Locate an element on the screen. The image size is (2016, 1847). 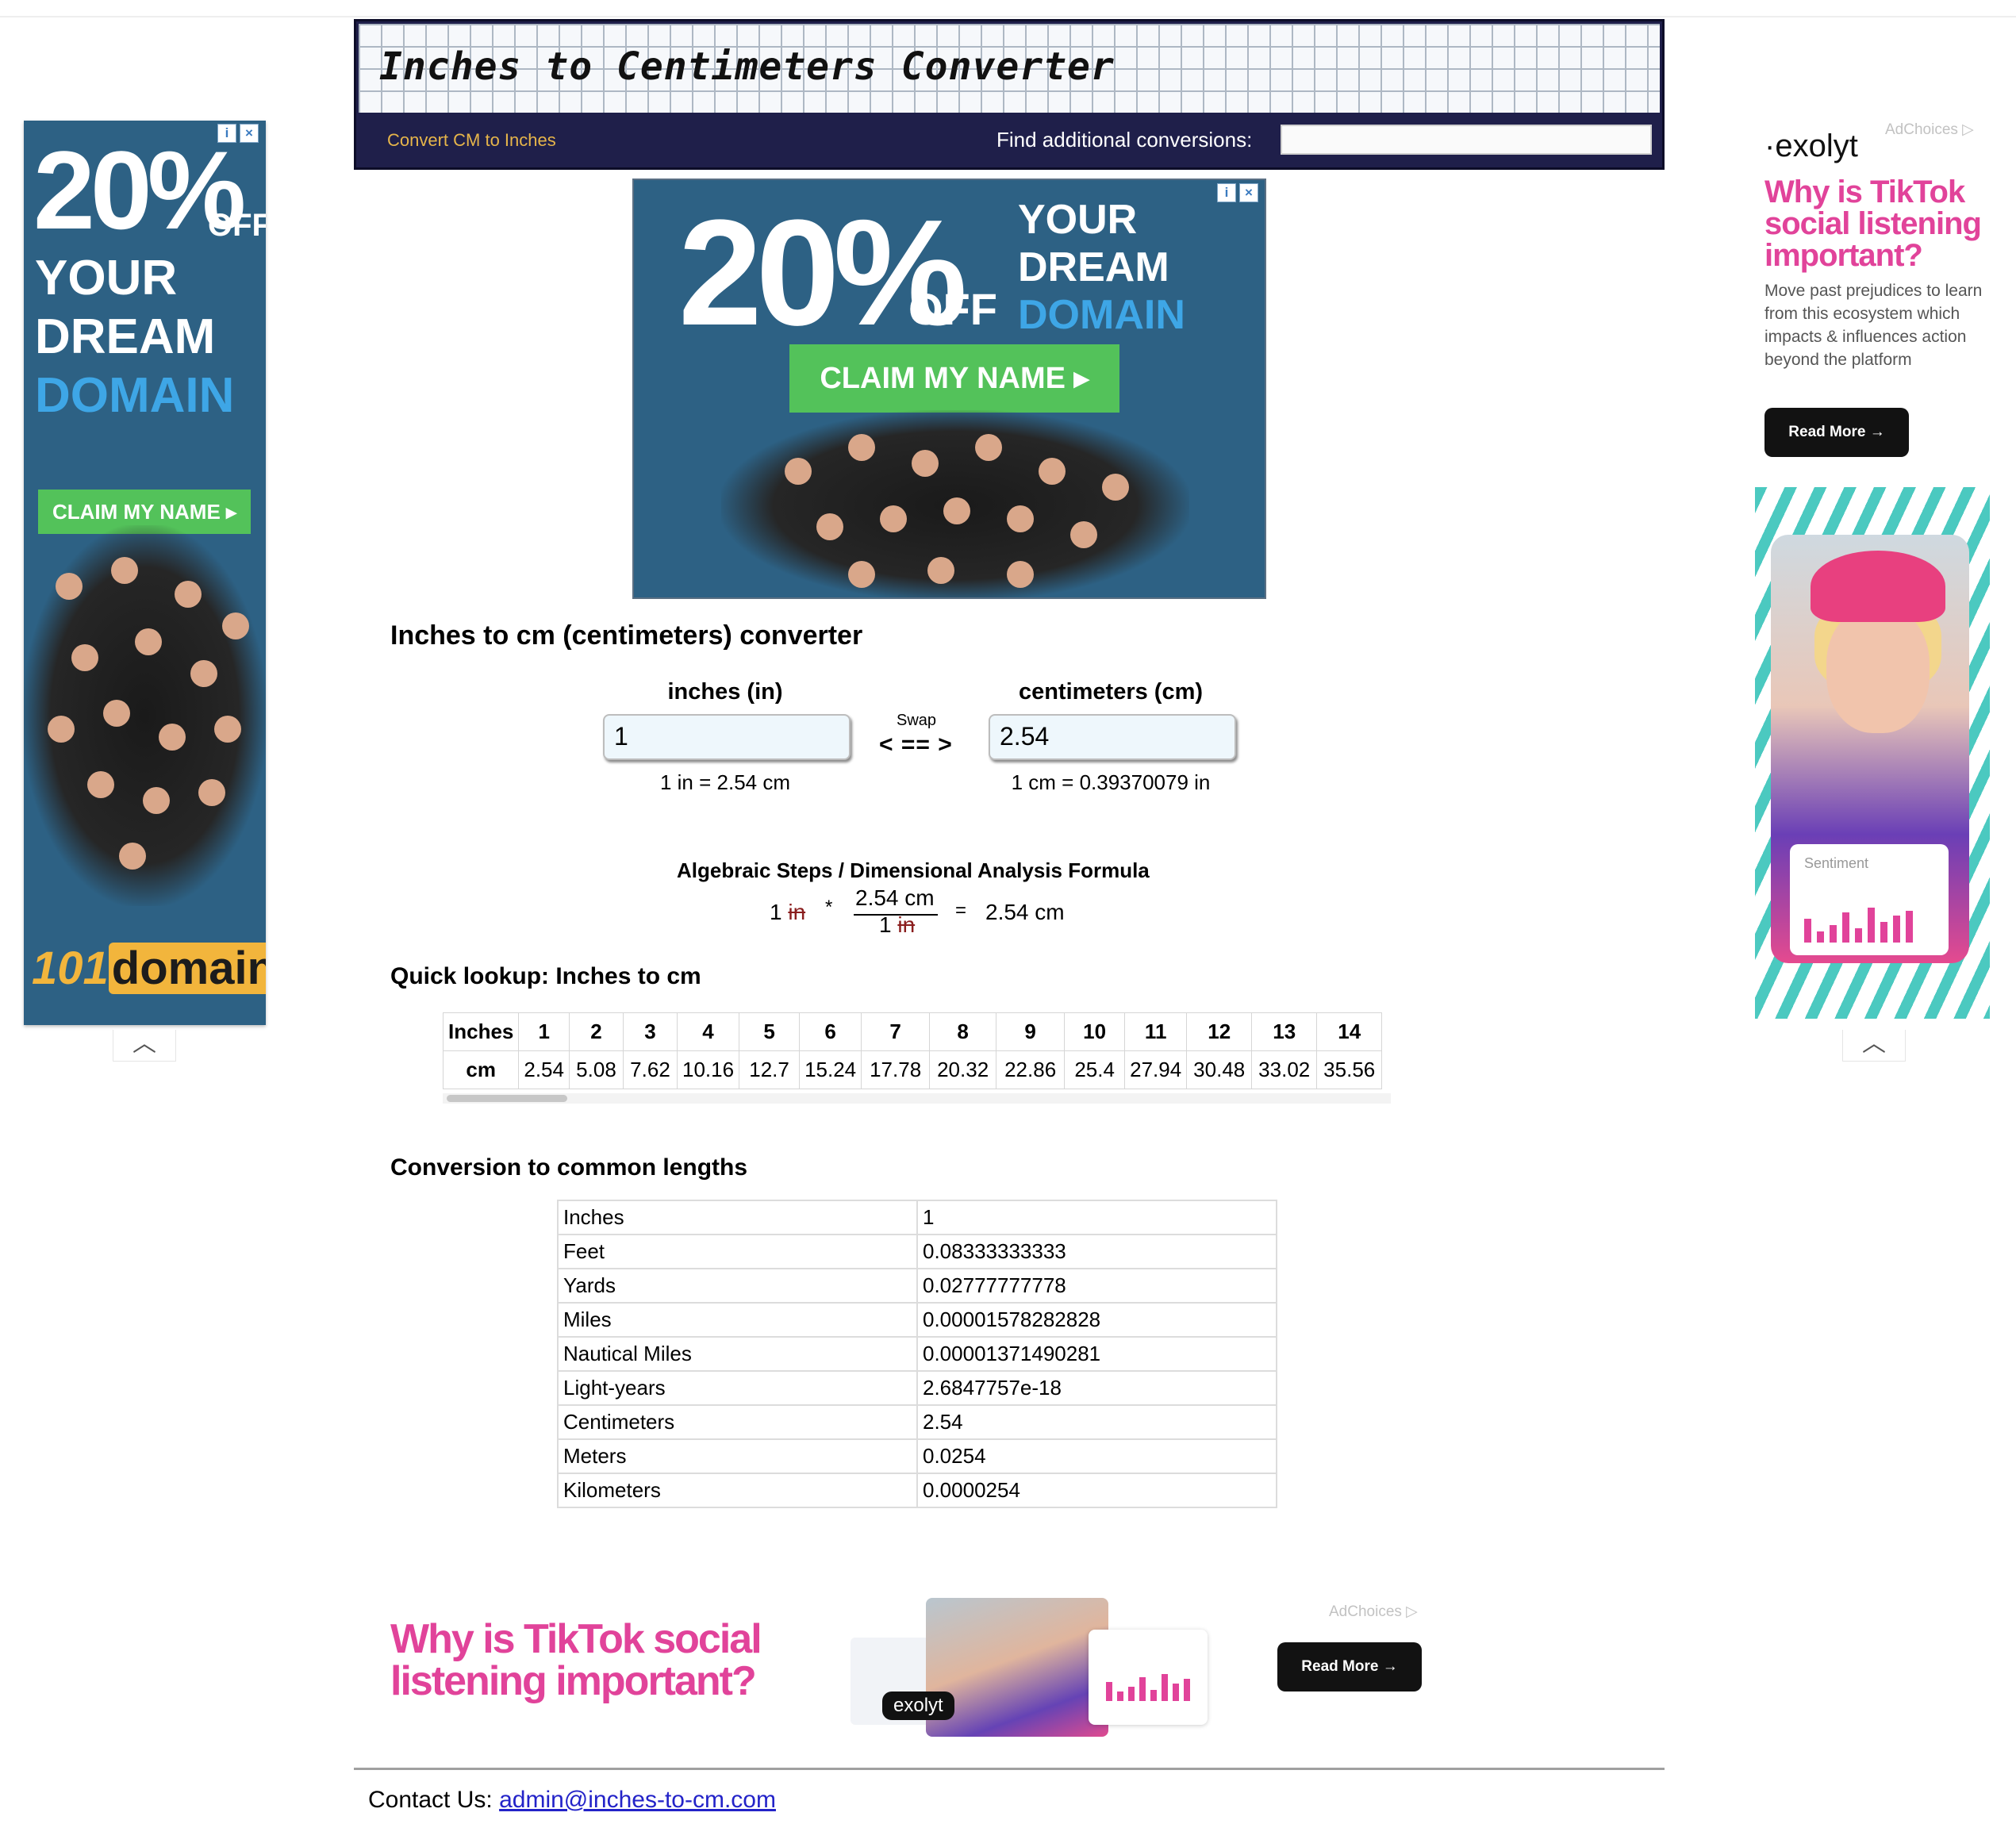
swap-button: < == > is located at coordinates (916, 745).